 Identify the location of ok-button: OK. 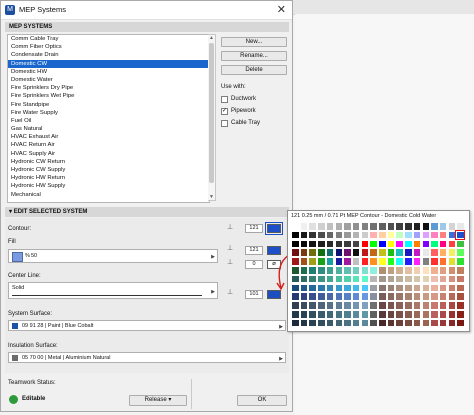
(262, 400).